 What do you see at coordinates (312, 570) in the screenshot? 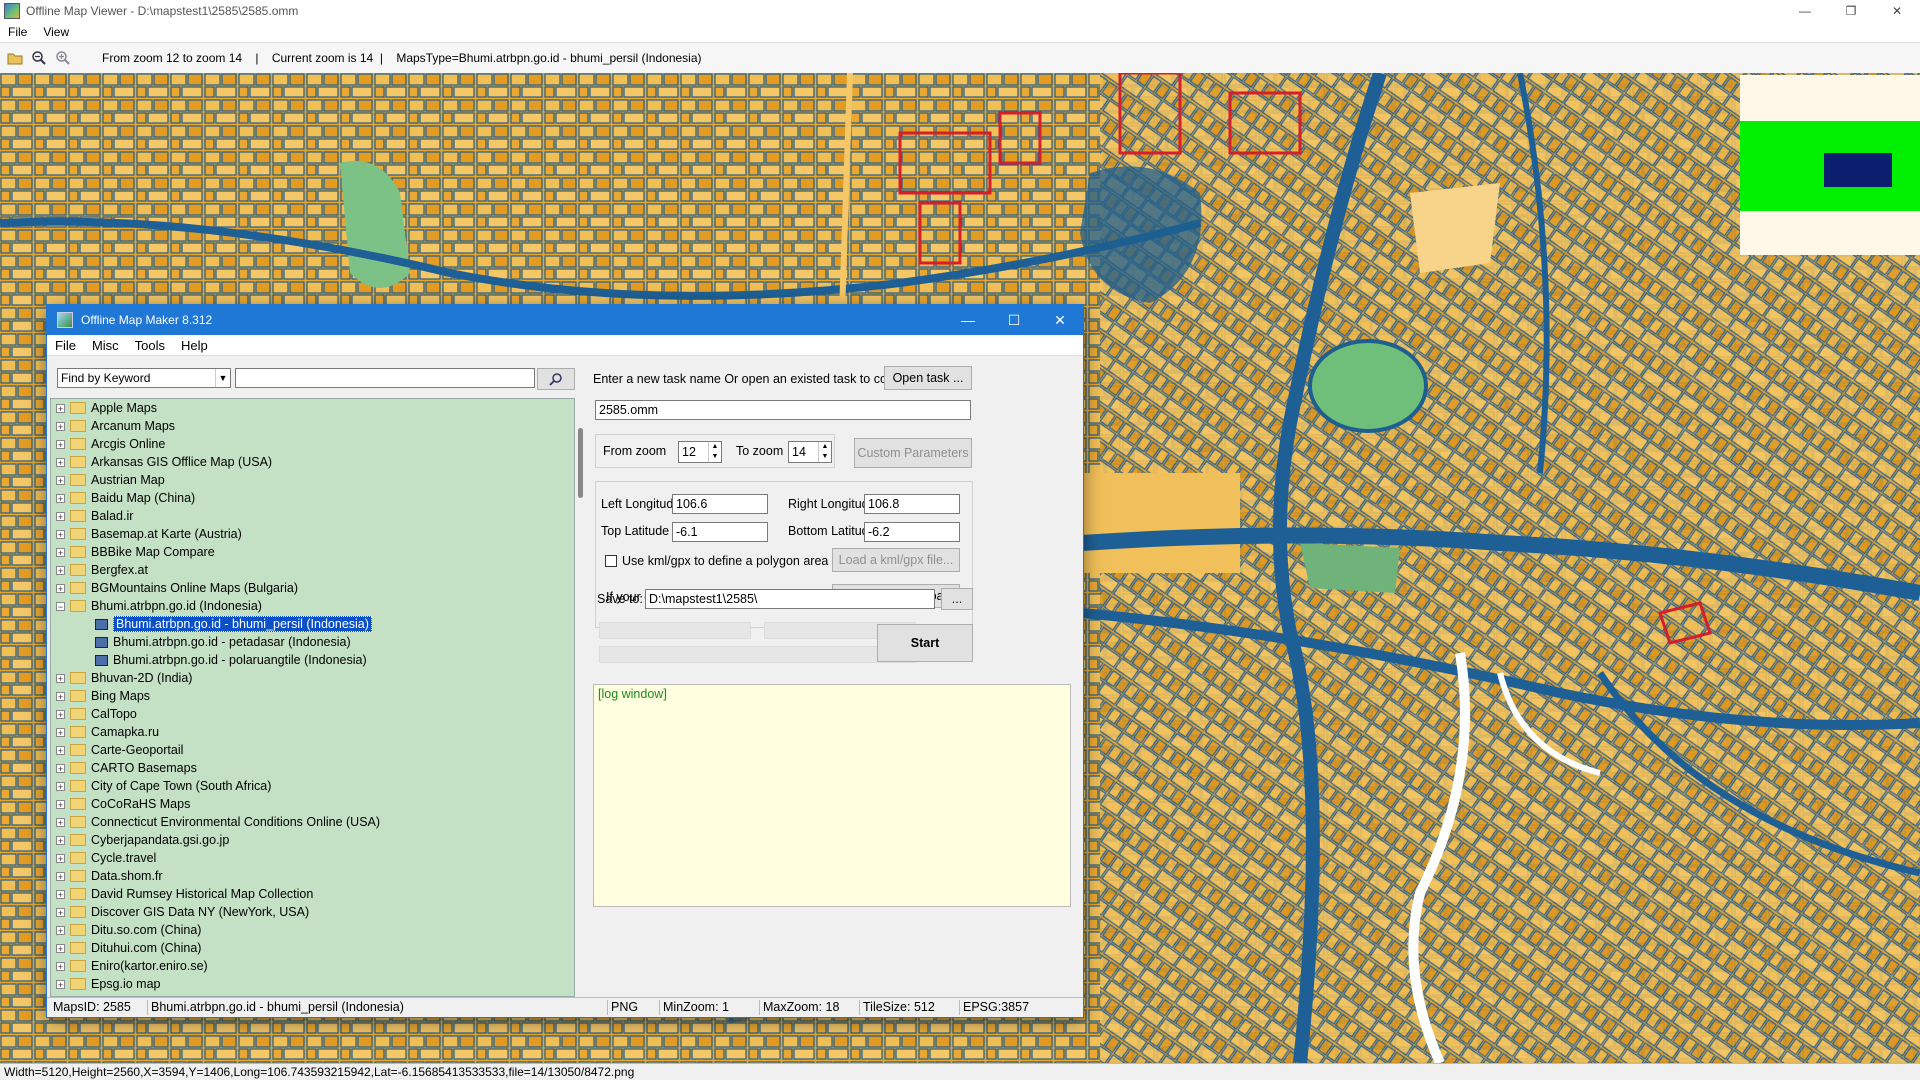
I see `tree-folder-item: + Bergfex.at` at bounding box center [312, 570].